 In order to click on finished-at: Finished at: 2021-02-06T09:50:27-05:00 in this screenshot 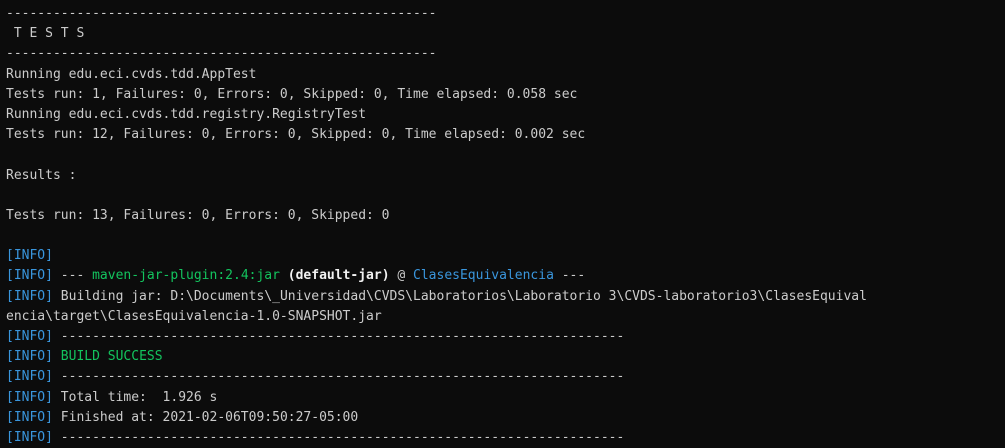, I will do `click(205, 417)`.